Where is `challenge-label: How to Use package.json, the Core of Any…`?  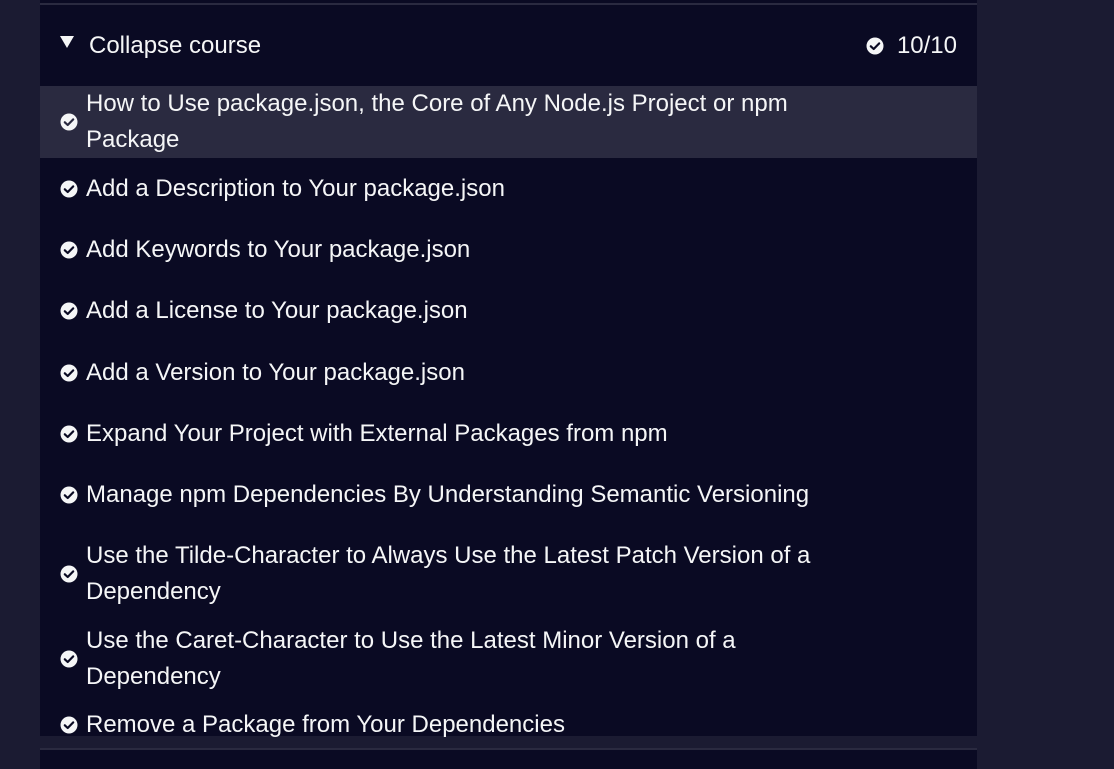
challenge-label: How to Use package.json, the Core of Any… is located at coordinates (437, 121).